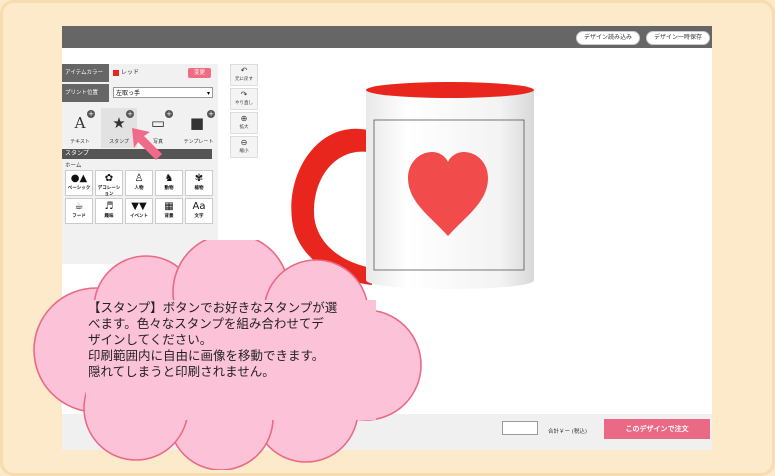 The height and width of the screenshot is (476, 775). I want to click on print-position-row: プリント位置 左取っ手 ▾, so click(140, 93).